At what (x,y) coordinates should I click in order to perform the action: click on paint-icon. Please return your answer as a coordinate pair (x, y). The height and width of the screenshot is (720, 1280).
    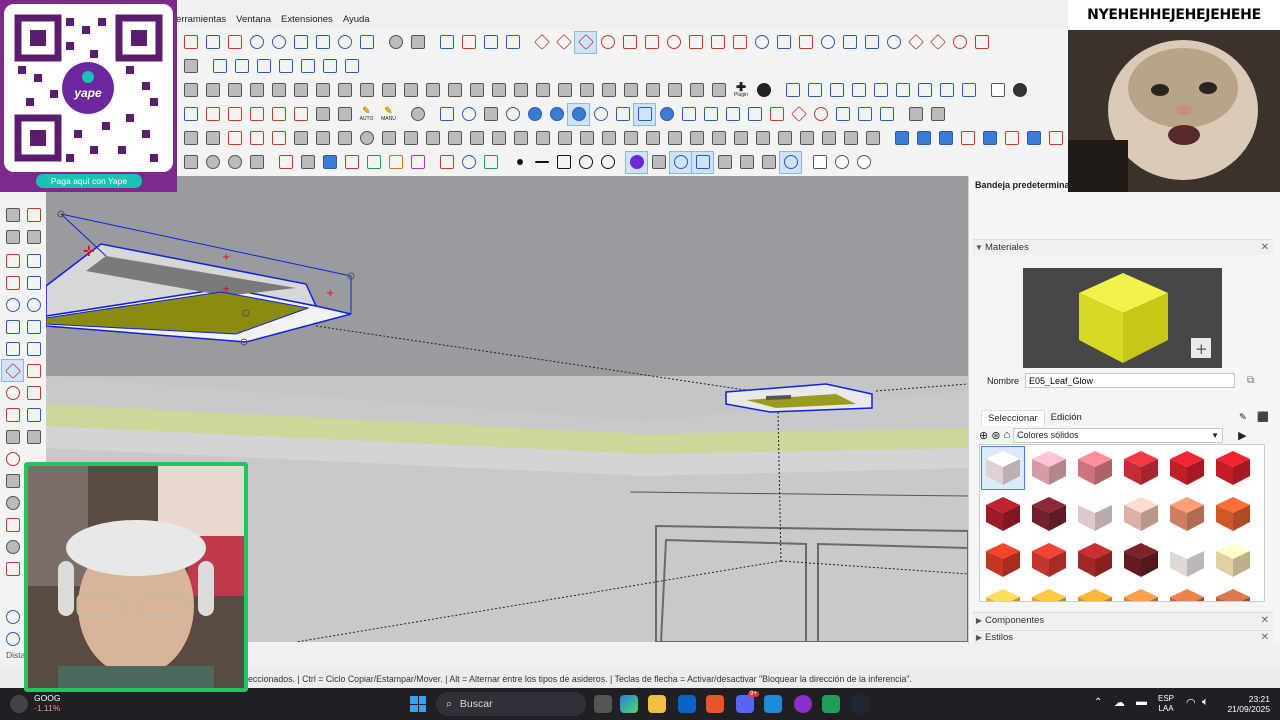
    Looking at the image, I should click on (468, 42).